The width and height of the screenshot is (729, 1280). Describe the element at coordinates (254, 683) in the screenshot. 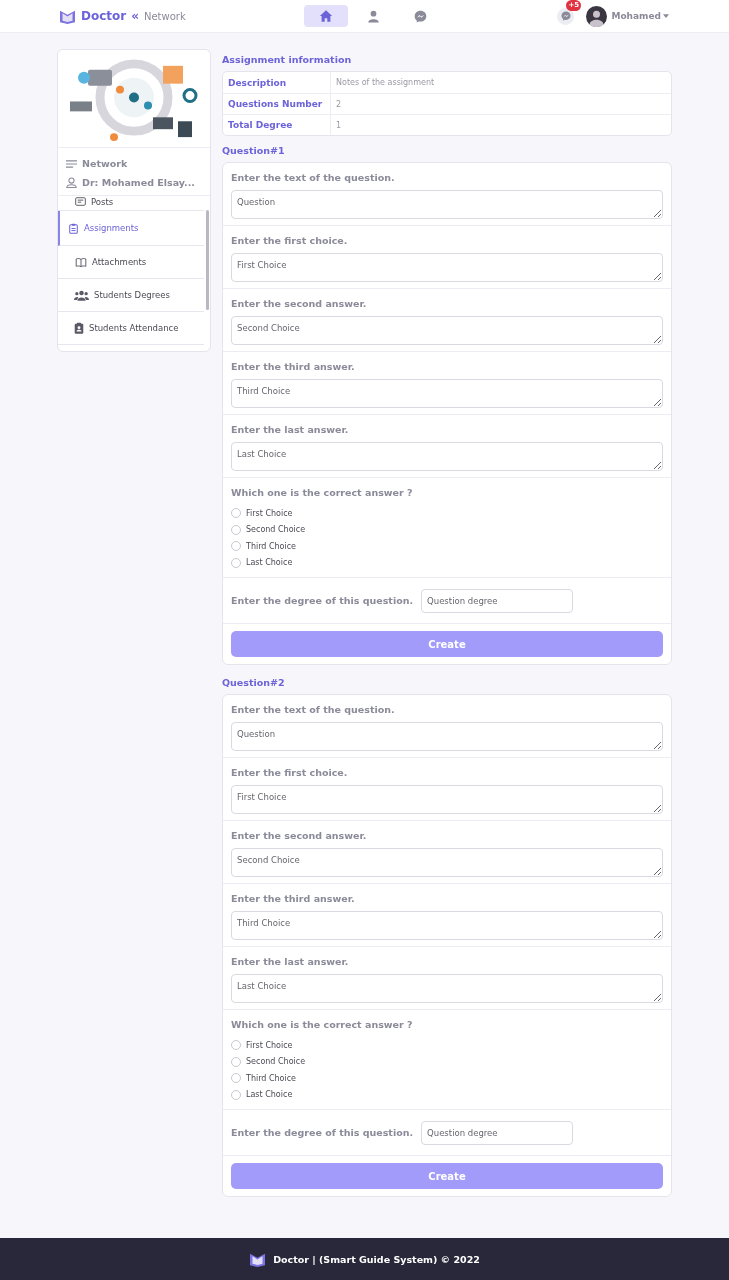

I see `question-heading: Question#2` at that location.